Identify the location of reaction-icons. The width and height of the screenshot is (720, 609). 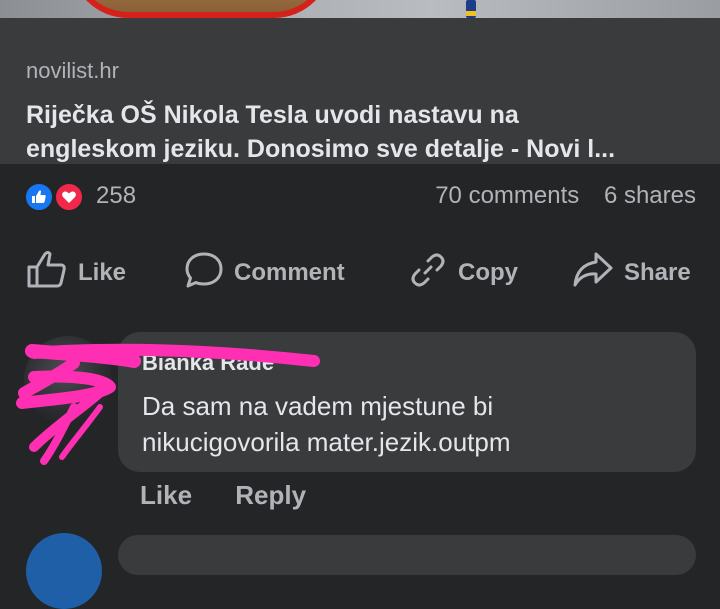
(58, 197).